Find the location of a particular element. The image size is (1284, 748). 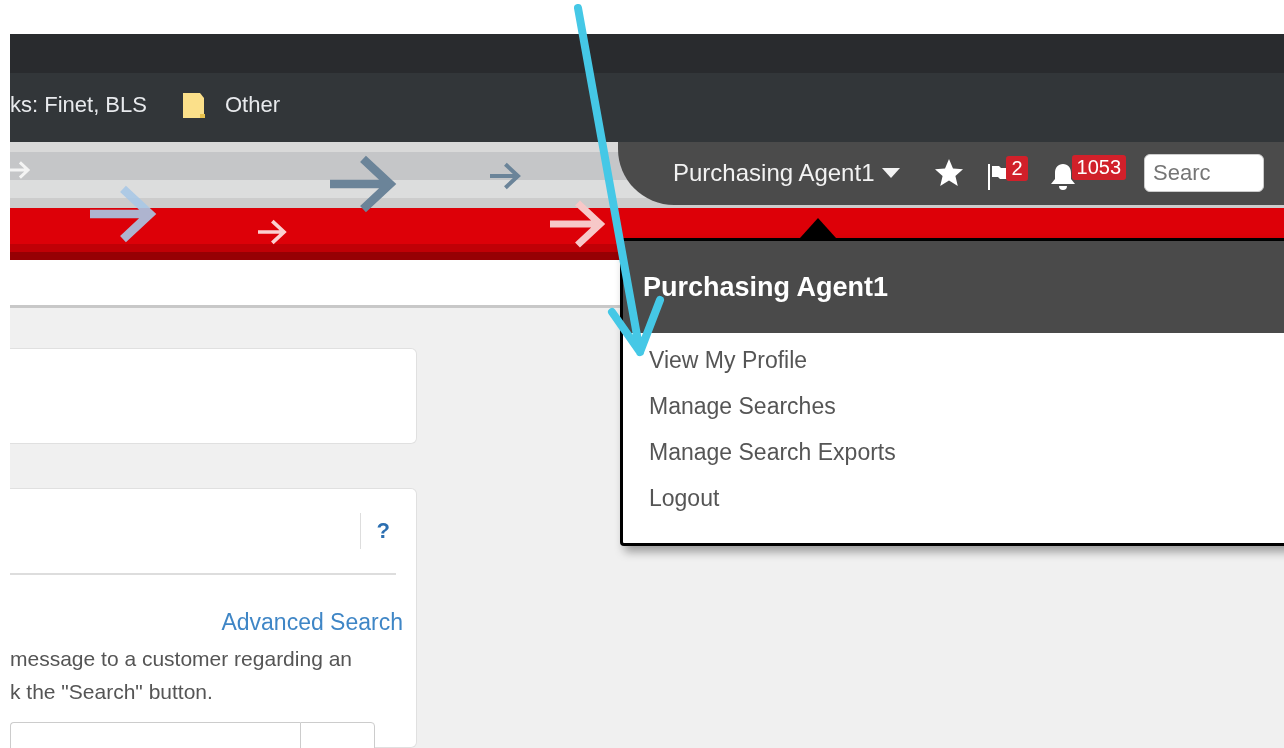

user-menu-button: Purchasing Agent1 is located at coordinates (787, 173).